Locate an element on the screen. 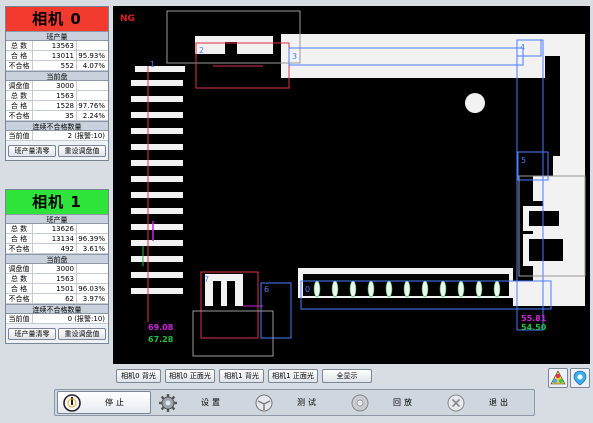 This screenshot has height=423, width=593. alignment-hole is located at coordinates (475, 103).